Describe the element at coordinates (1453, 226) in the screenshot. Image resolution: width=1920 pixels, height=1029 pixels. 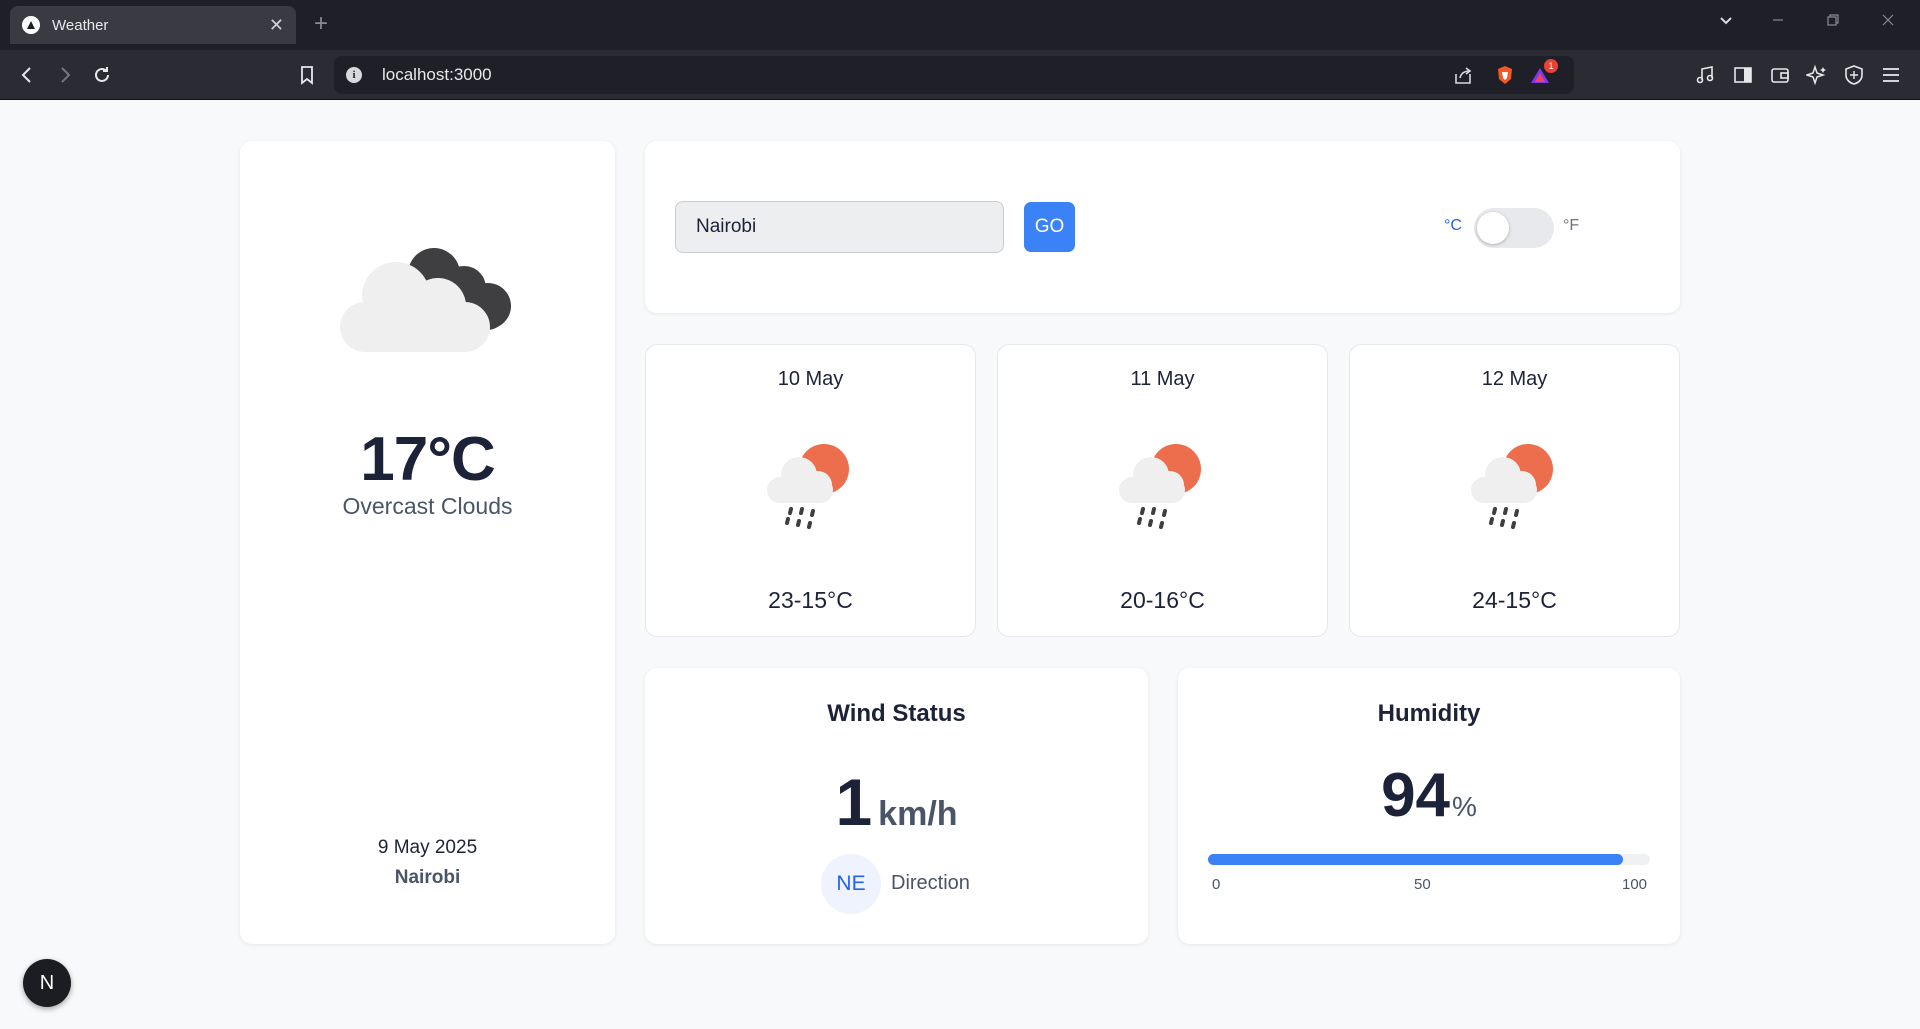
I see `celsius-label: °C` at that location.